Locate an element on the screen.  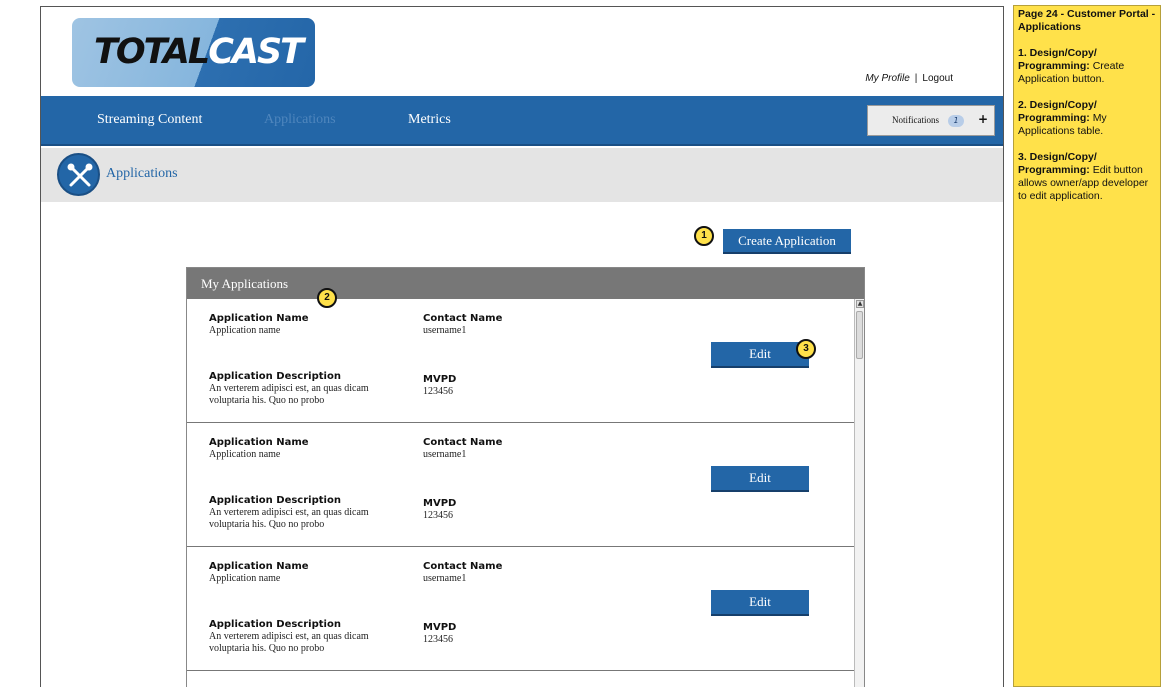
table-scrollbar: ▲ is located at coordinates (859, 493).